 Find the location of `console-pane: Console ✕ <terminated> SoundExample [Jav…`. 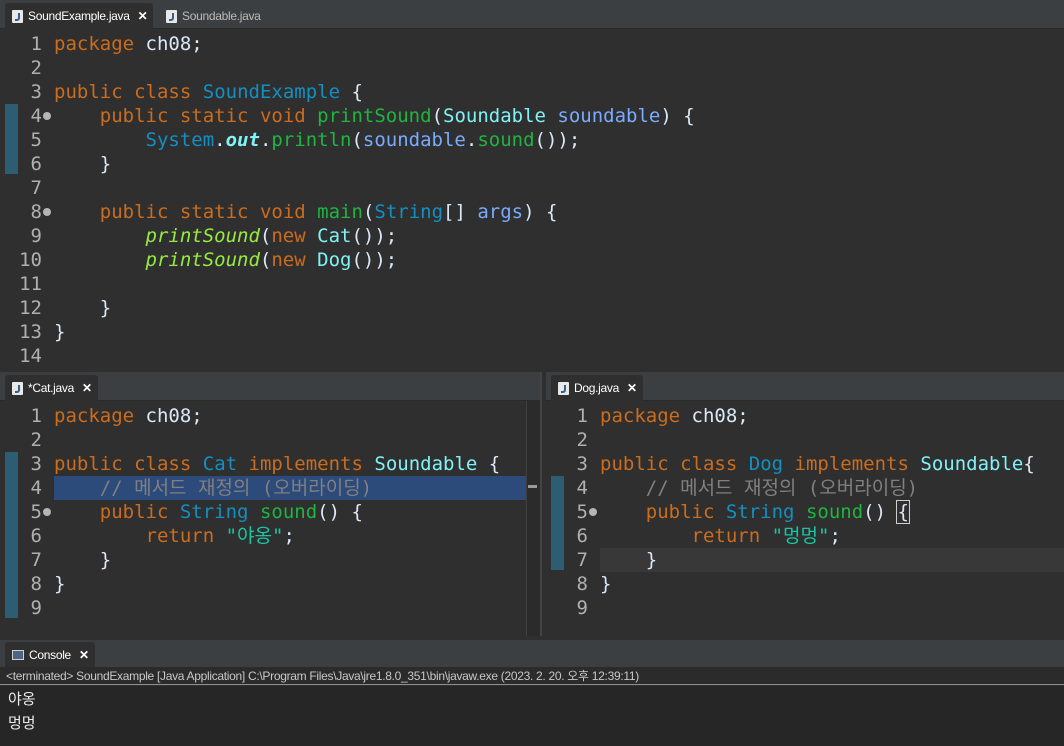

console-pane: Console ✕ <terminated> SoundExample [Jav… is located at coordinates (532, 693).